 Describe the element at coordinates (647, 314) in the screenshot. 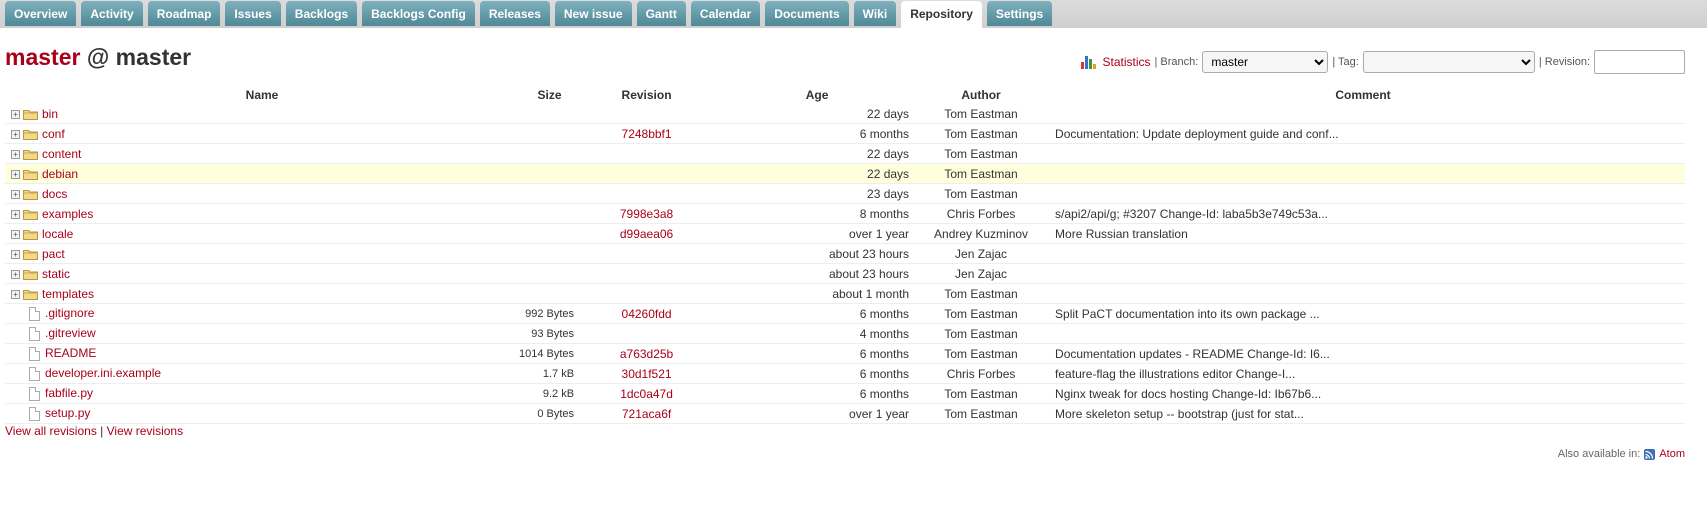

I see `revision-link: 04260fdd` at that location.